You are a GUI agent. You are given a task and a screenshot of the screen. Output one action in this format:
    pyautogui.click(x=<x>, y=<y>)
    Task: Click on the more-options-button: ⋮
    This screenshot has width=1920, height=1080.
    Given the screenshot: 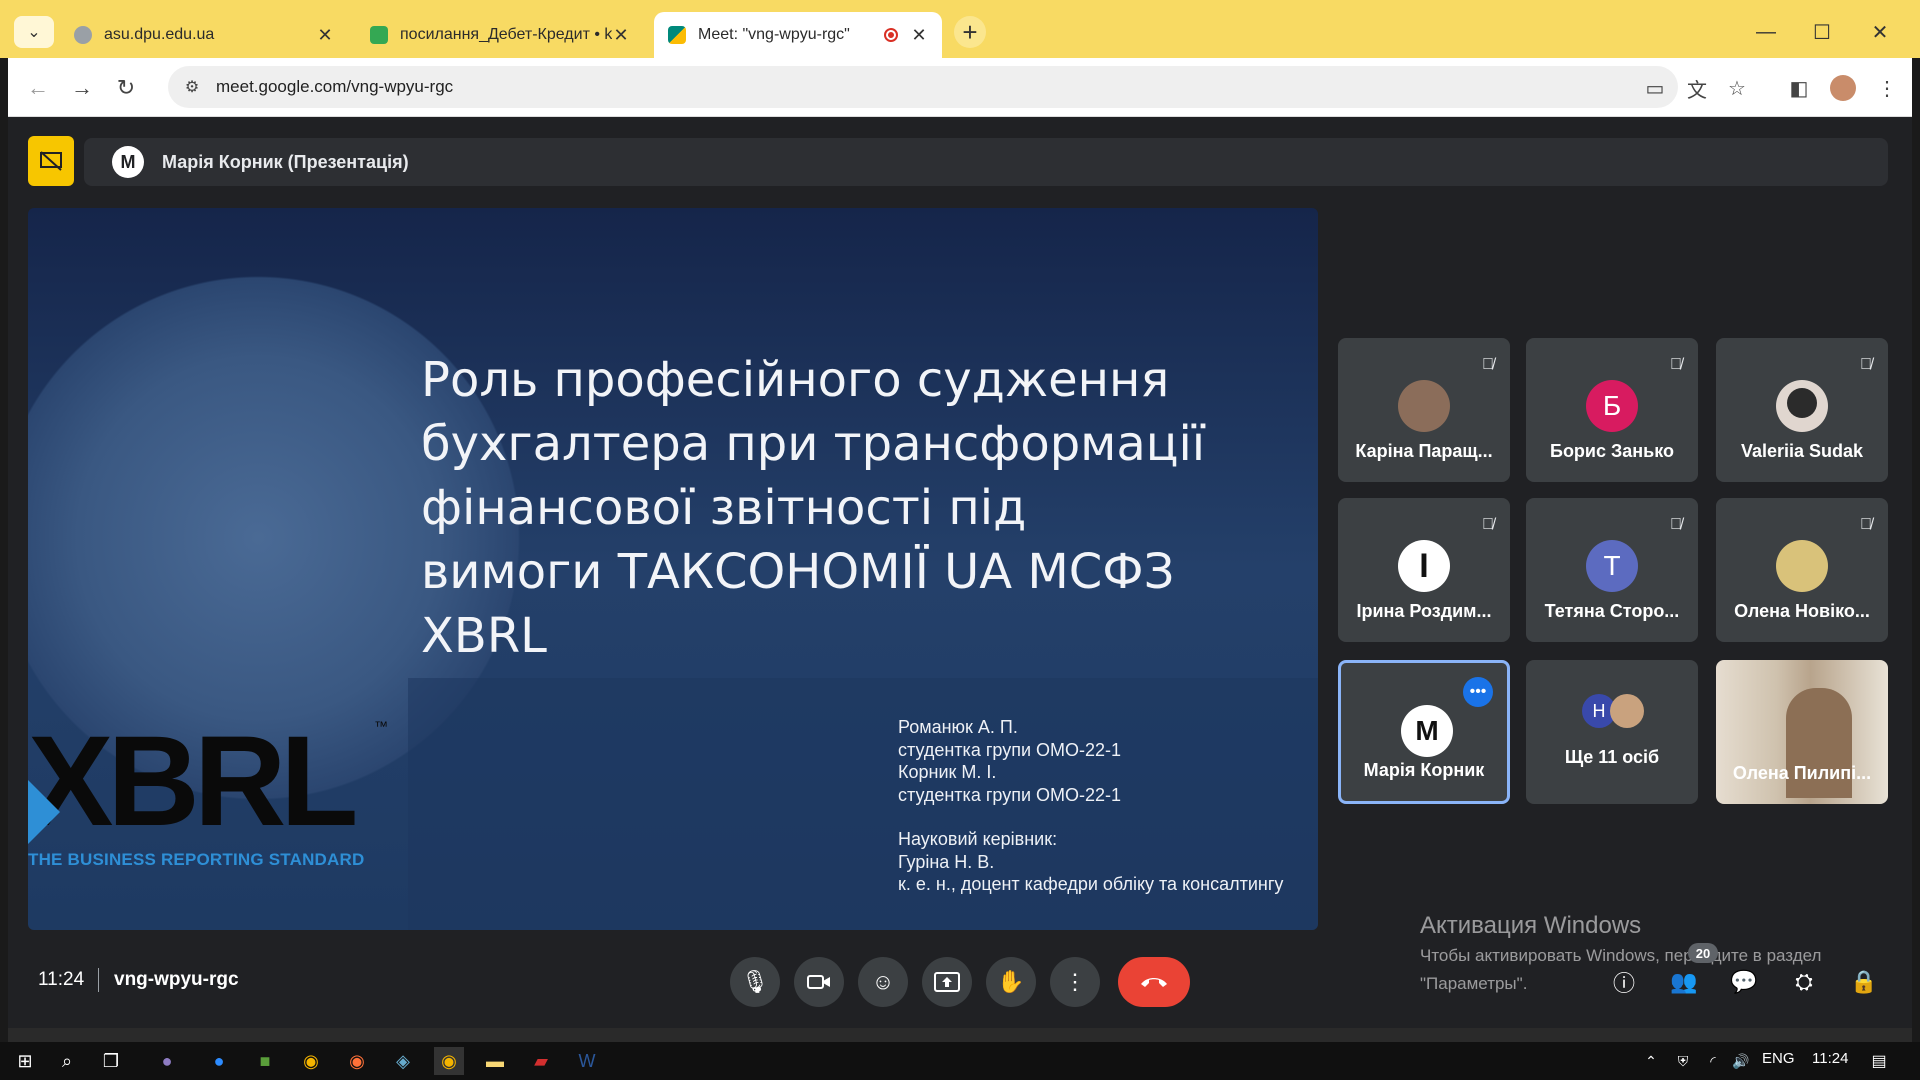 What is the action you would take?
    pyautogui.click(x=1075, y=982)
    